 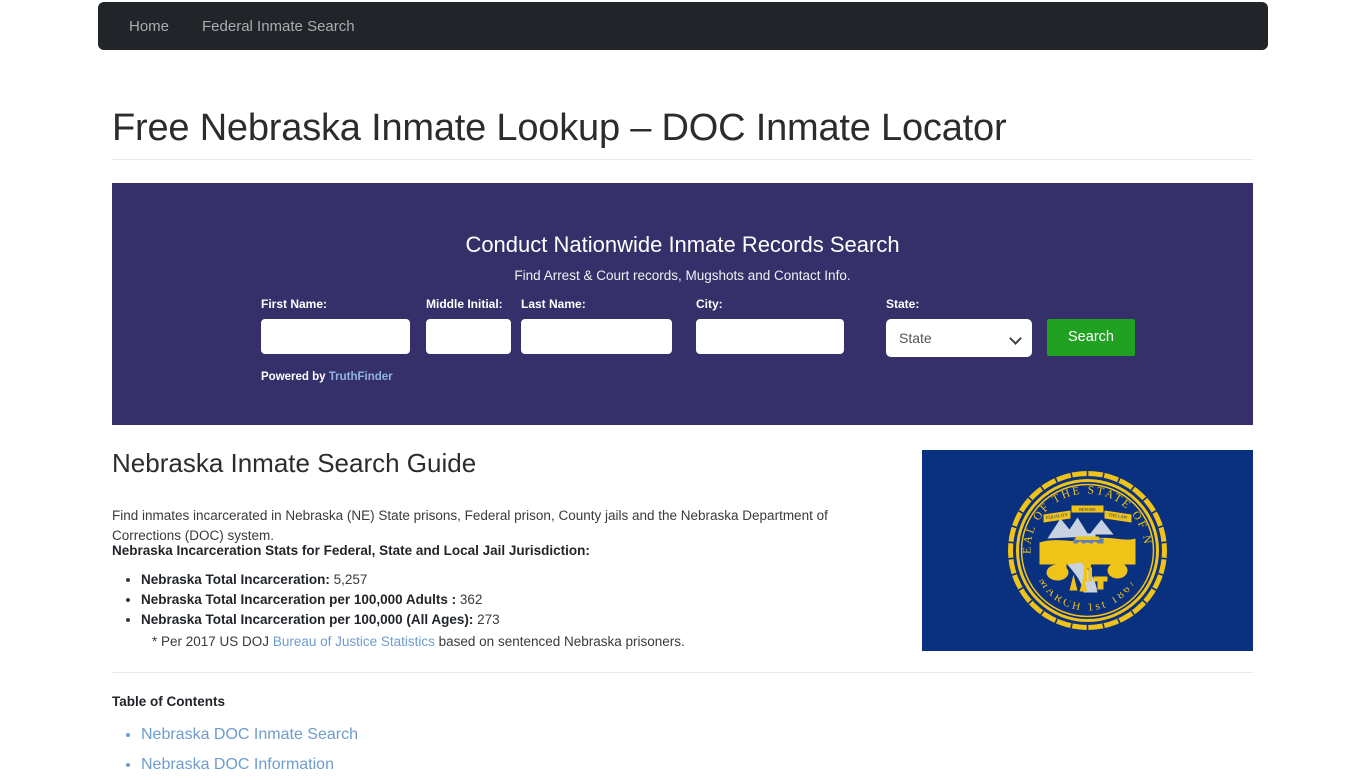 I want to click on search-button: Search, so click(x=1091, y=337).